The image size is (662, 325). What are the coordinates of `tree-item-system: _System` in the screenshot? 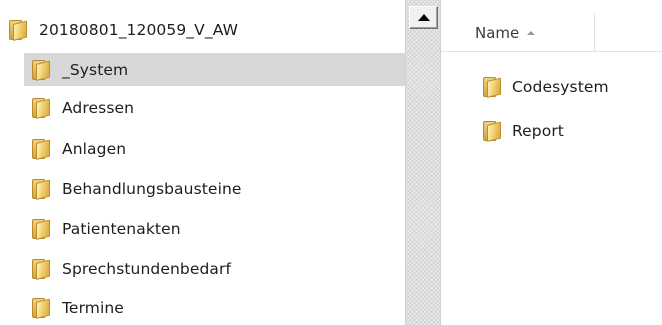 It's located at (214, 69).